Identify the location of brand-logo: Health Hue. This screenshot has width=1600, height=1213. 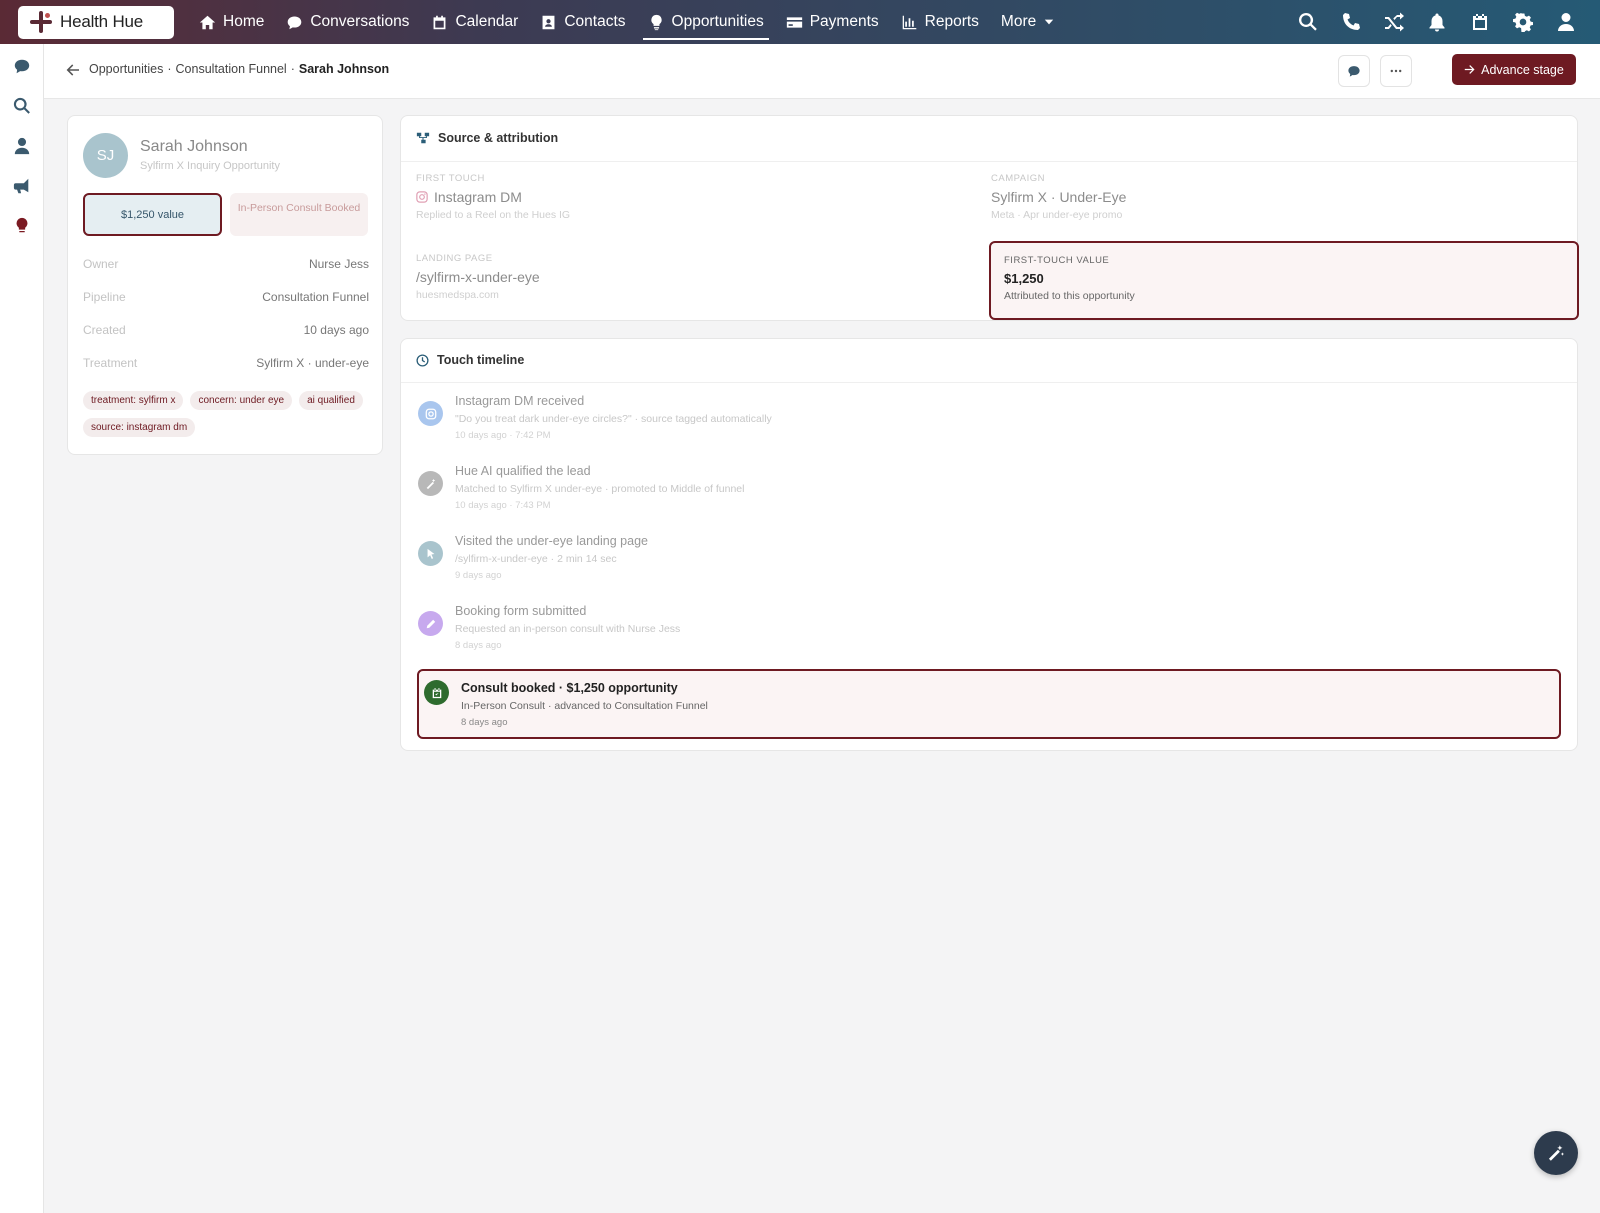
(96, 22).